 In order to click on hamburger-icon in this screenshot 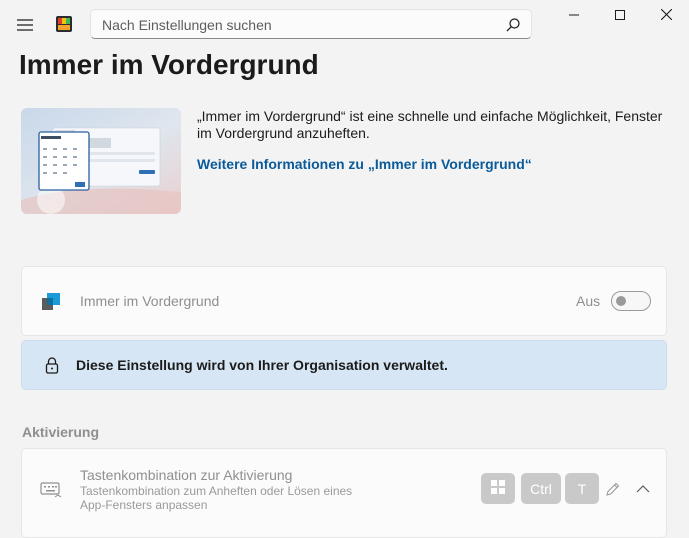, I will do `click(25, 25)`.